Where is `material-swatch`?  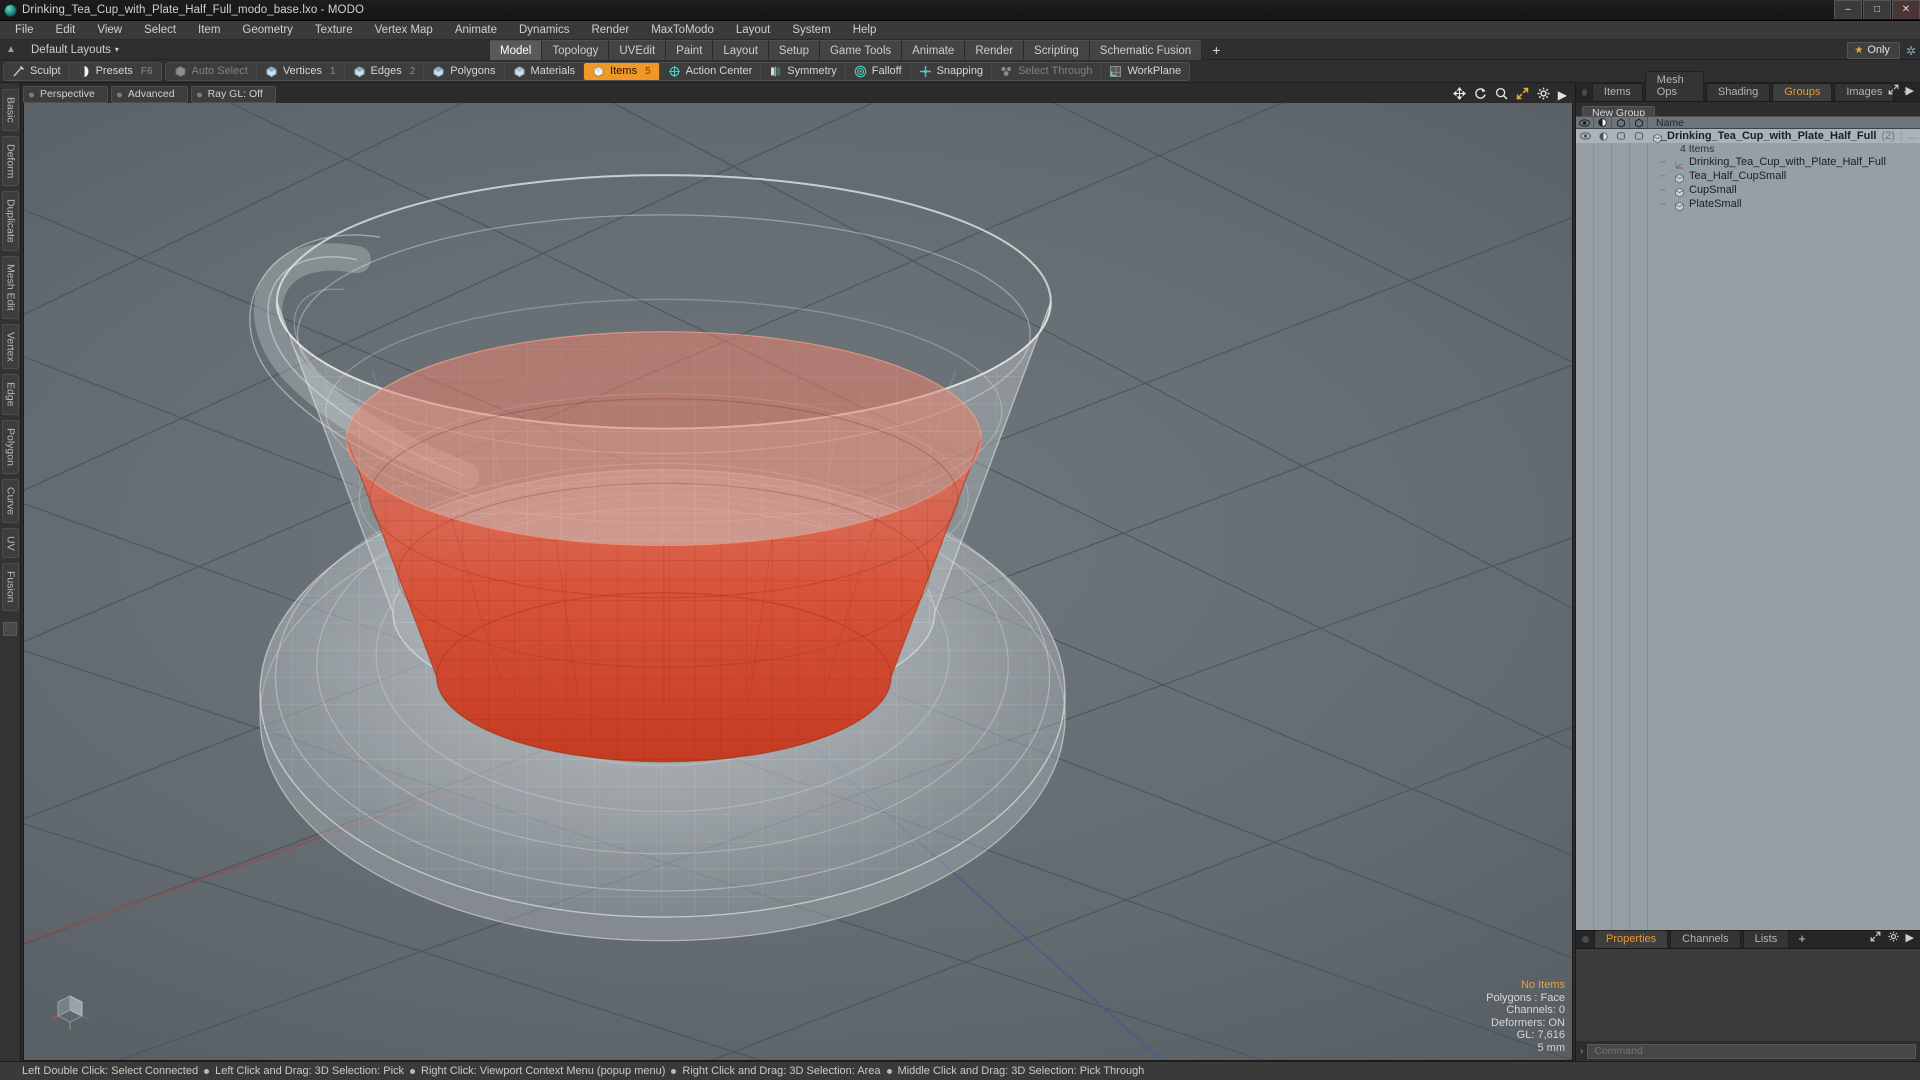 material-swatch is located at coordinates (10, 628).